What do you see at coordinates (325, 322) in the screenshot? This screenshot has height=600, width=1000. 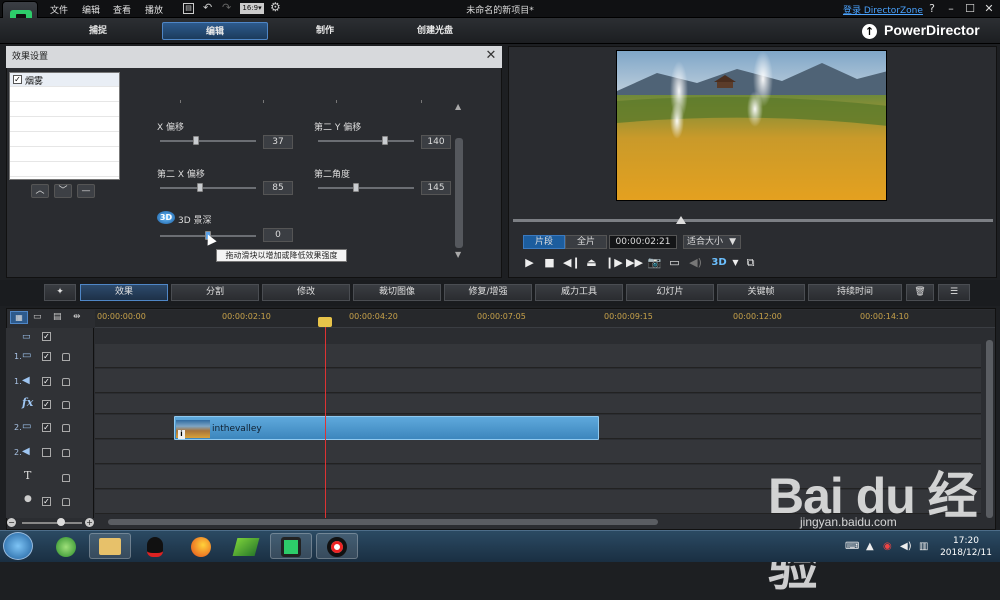 I see `playhead-handle` at bounding box center [325, 322].